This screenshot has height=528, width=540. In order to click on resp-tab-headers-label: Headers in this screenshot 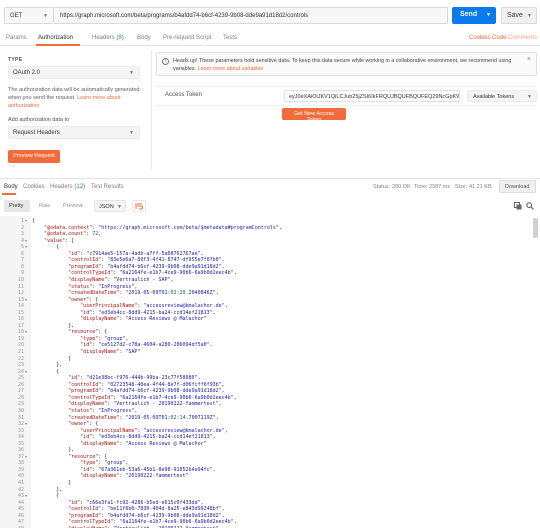, I will do `click(61, 187)`.